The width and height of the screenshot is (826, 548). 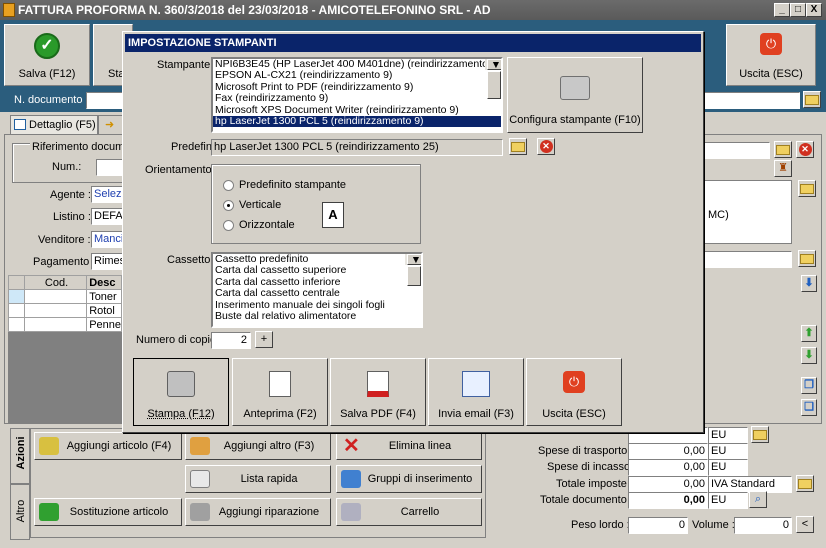 What do you see at coordinates (200, 446) in the screenshot?
I see `add-other-icon` at bounding box center [200, 446].